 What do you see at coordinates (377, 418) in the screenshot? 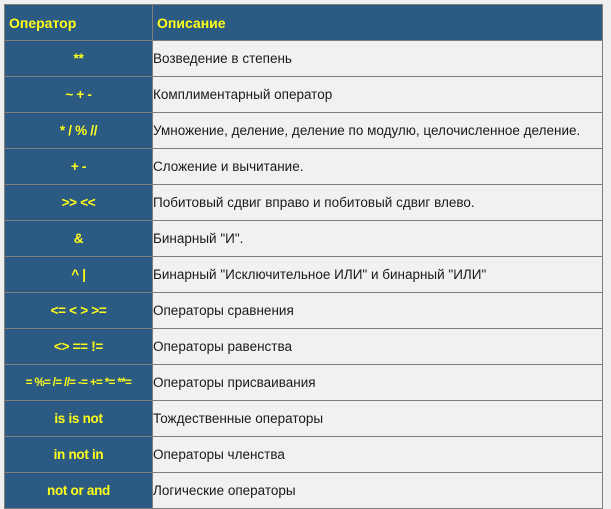
I see `description-cell: Тождественные операторы` at bounding box center [377, 418].